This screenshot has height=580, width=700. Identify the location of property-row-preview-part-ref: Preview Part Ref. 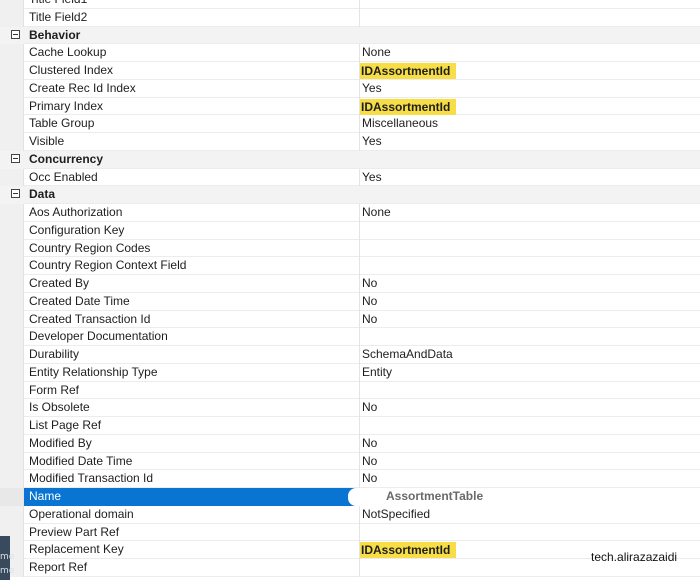
(350, 532).